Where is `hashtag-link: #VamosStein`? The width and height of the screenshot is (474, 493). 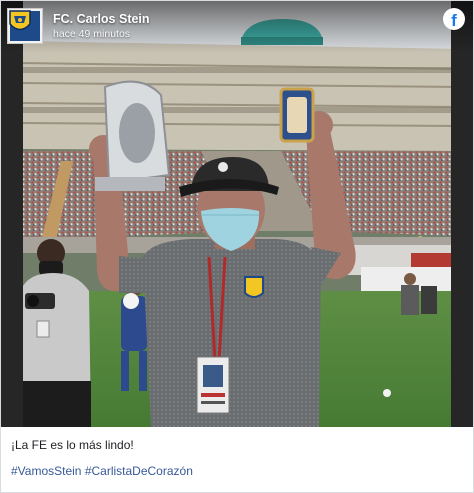 hashtag-link: #VamosStein is located at coordinates (46, 471).